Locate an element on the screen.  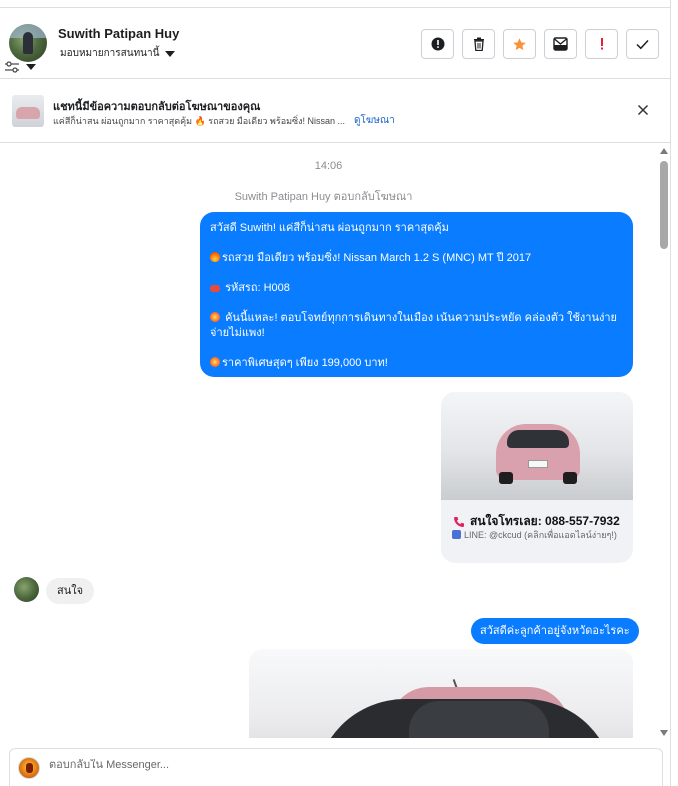
trash-icon is located at coordinates (478, 44).